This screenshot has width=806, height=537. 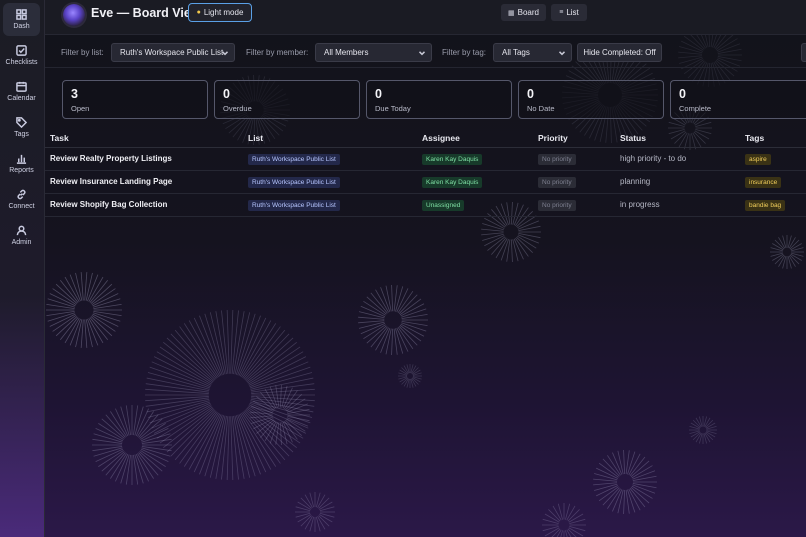 I want to click on stat-label: Overdue, so click(x=237, y=108).